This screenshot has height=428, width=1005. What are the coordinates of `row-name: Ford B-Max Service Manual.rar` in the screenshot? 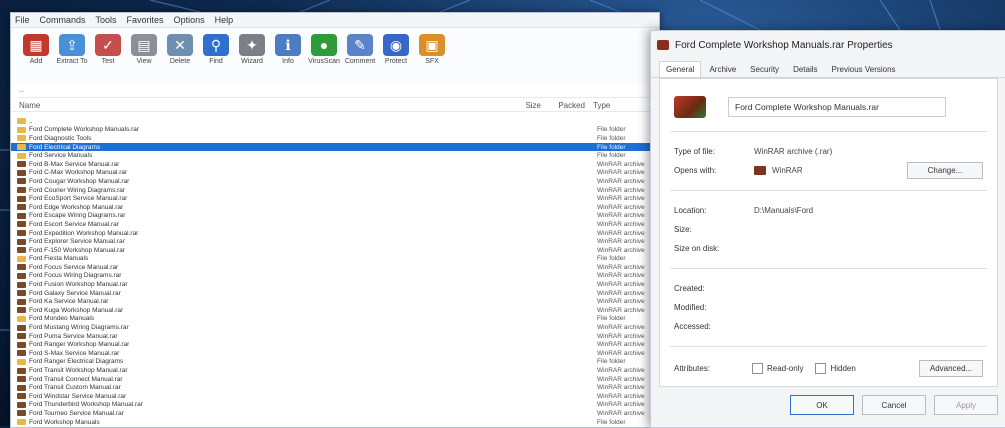 It's located at (74, 164).